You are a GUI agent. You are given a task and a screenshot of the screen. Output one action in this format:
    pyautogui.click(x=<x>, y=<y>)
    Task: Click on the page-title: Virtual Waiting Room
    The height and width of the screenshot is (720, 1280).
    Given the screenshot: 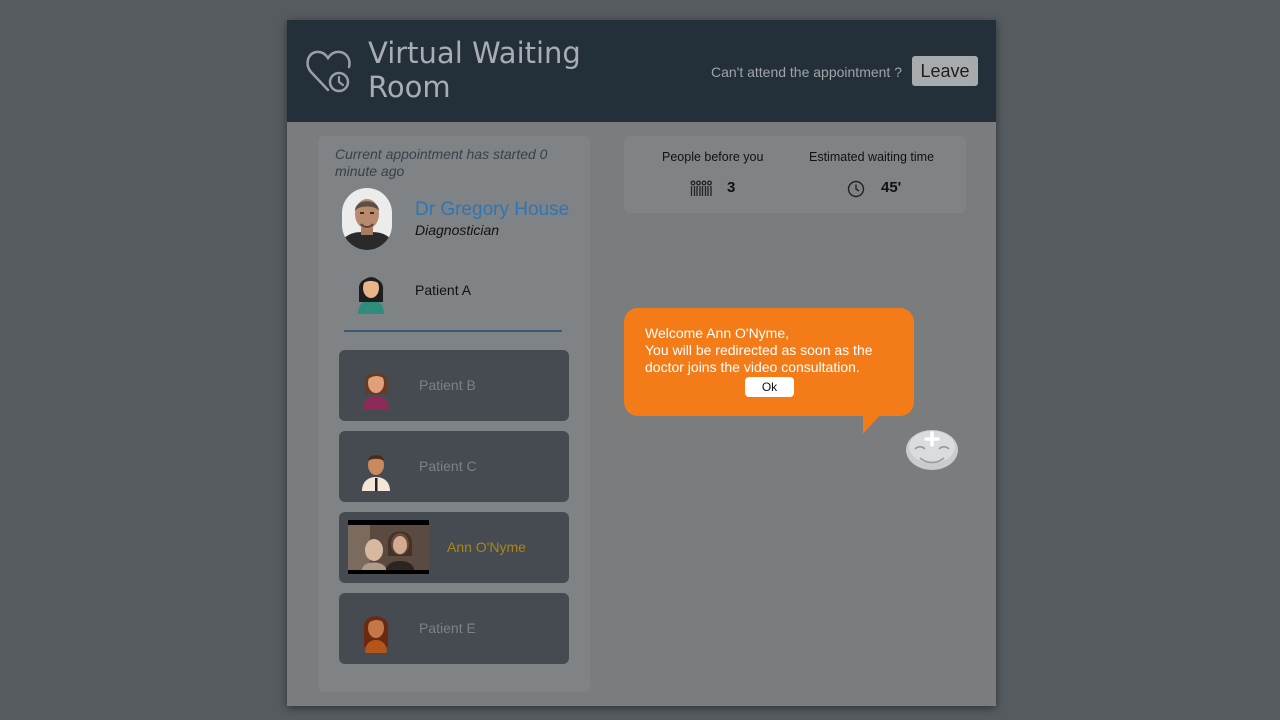 What is the action you would take?
    pyautogui.click(x=474, y=70)
    